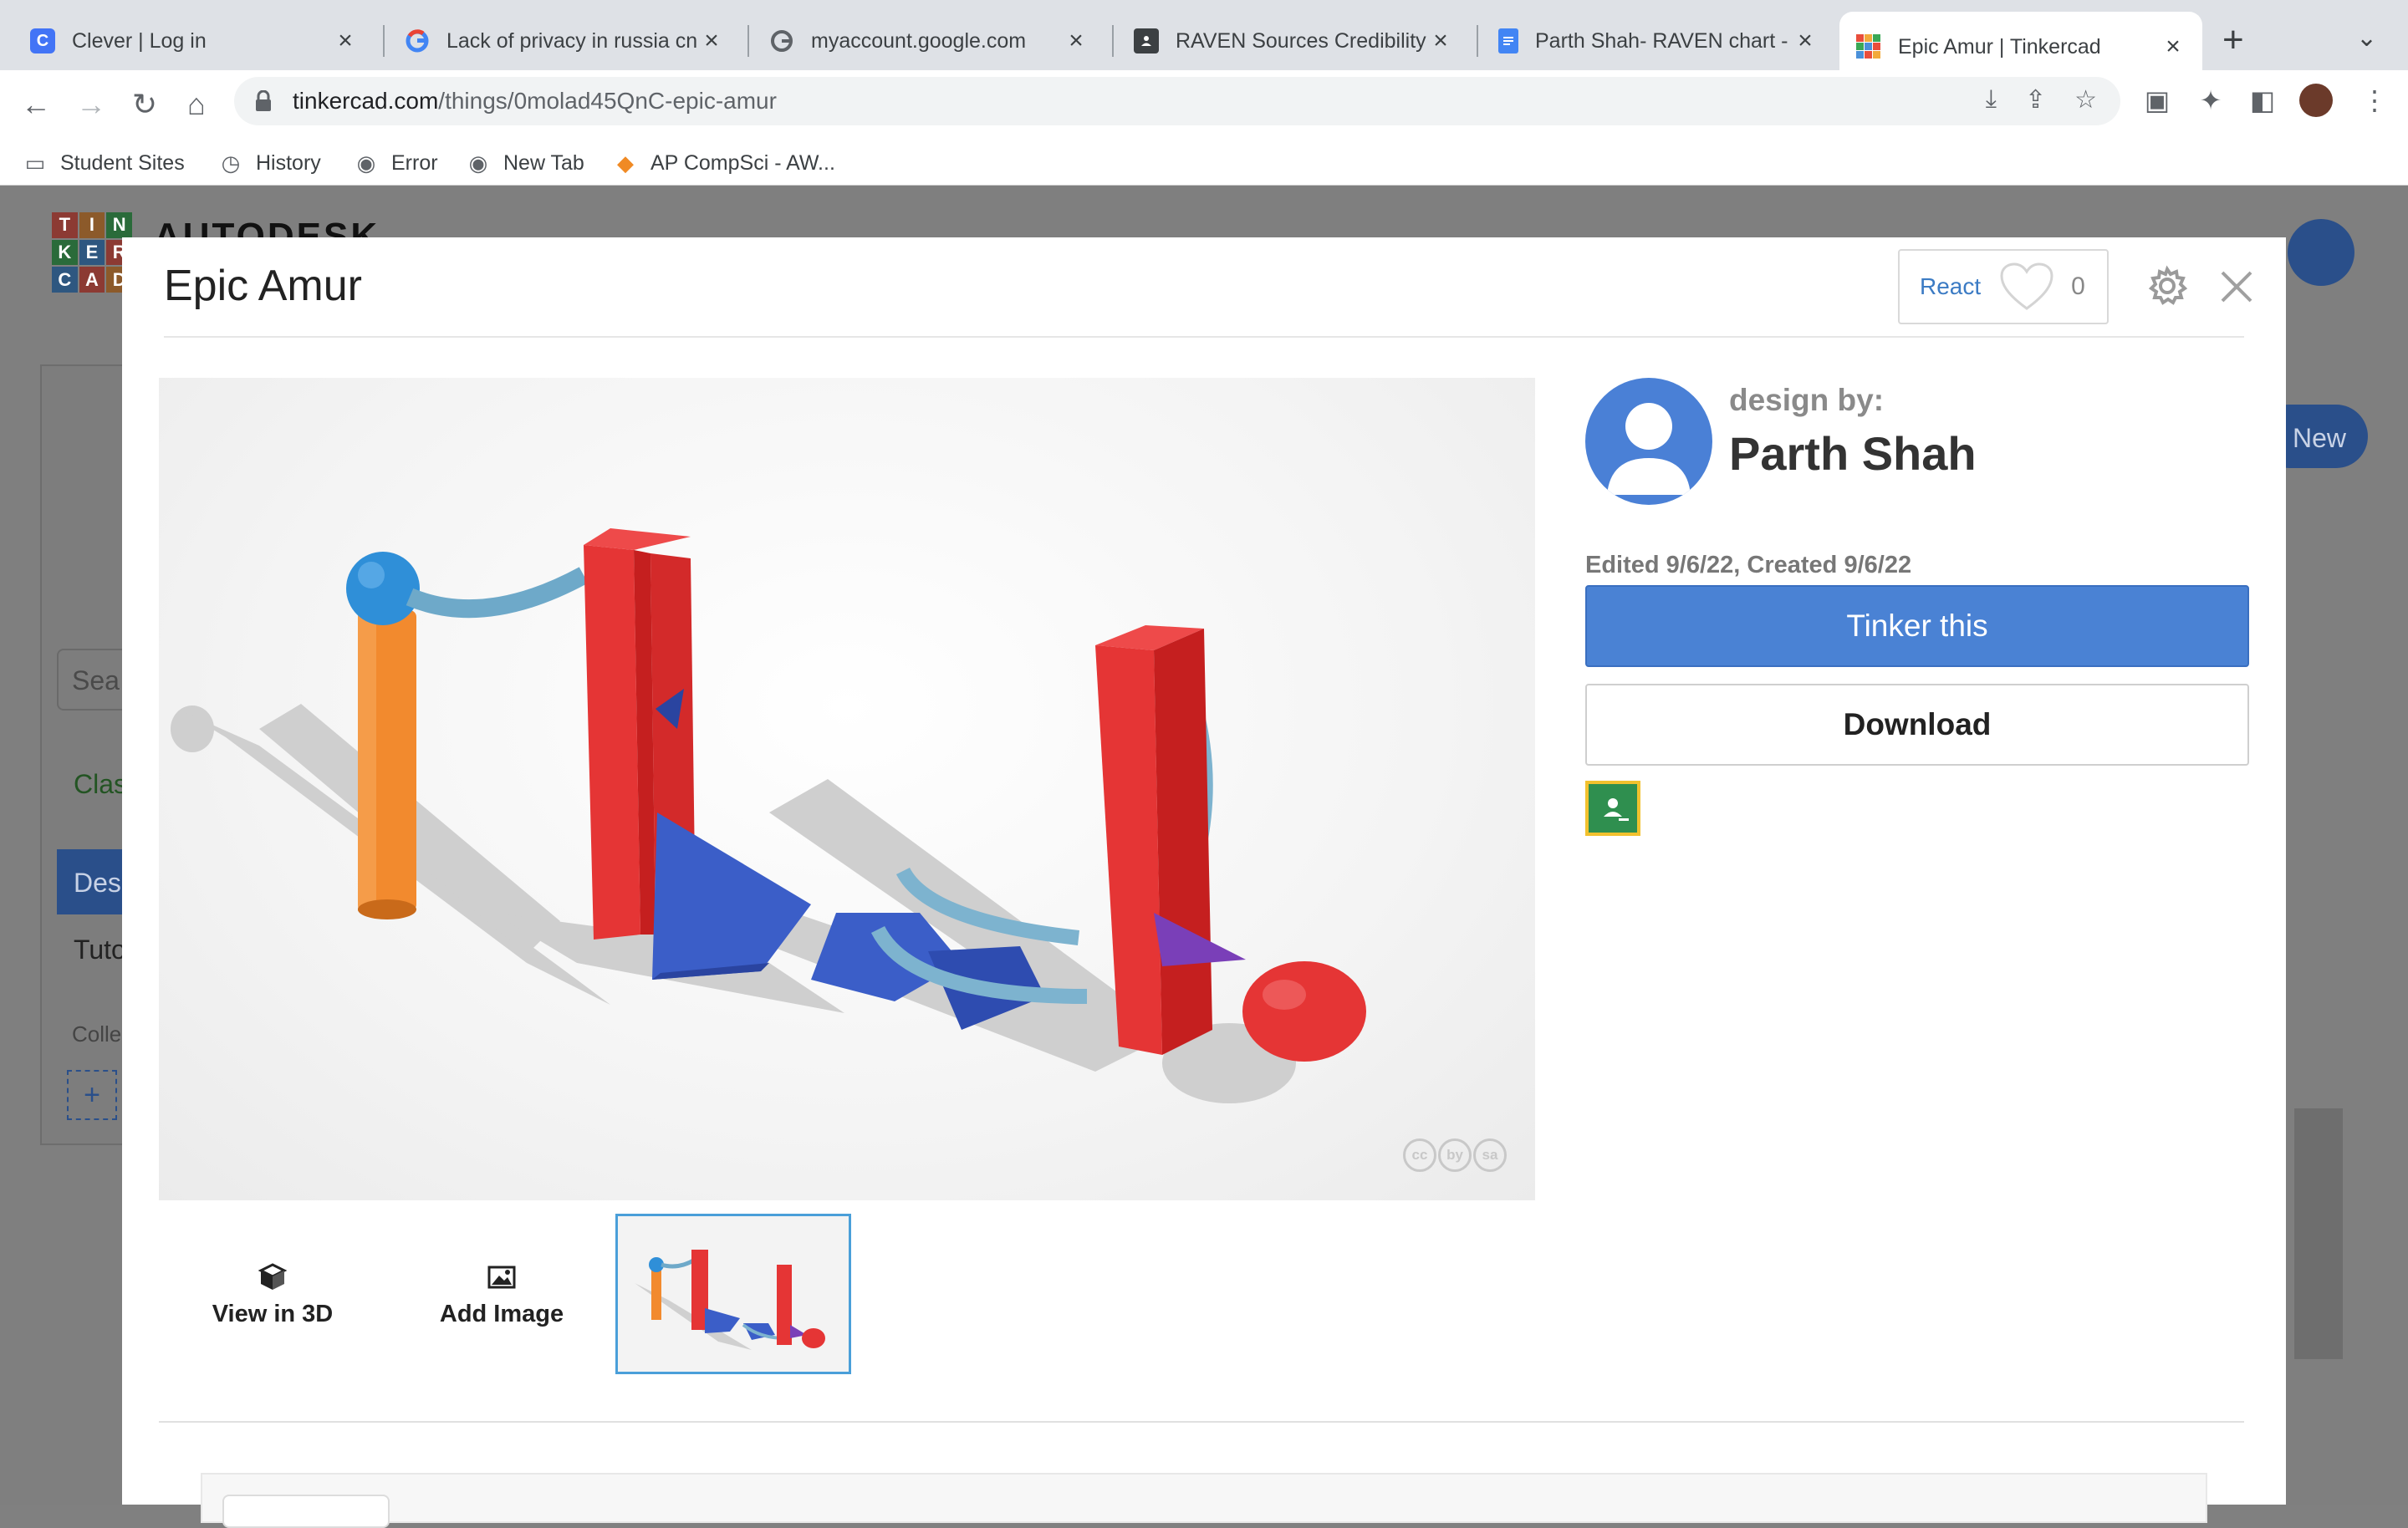 This screenshot has height=1528, width=2408. What do you see at coordinates (1853, 454) in the screenshot?
I see `author-name: Parth Shah` at bounding box center [1853, 454].